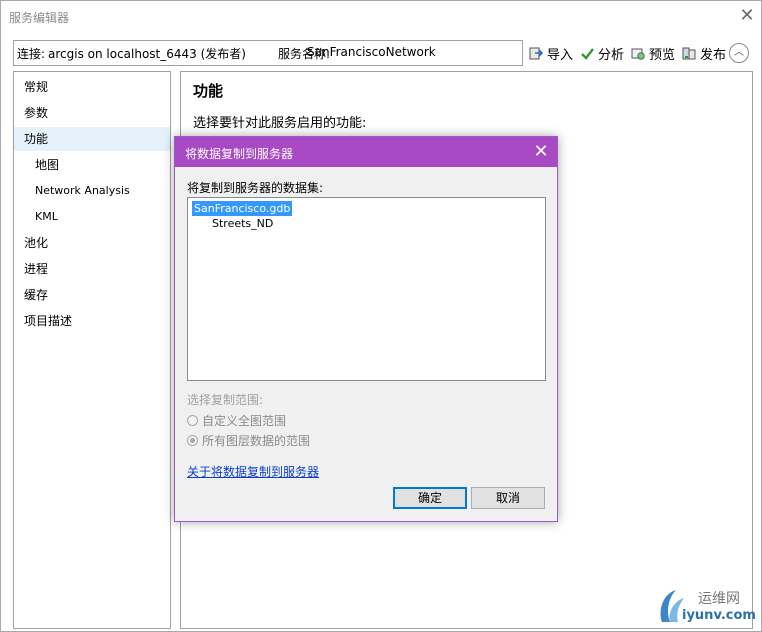 This screenshot has width=762, height=632. I want to click on sidebar-item-label: 缓存, so click(36, 295).